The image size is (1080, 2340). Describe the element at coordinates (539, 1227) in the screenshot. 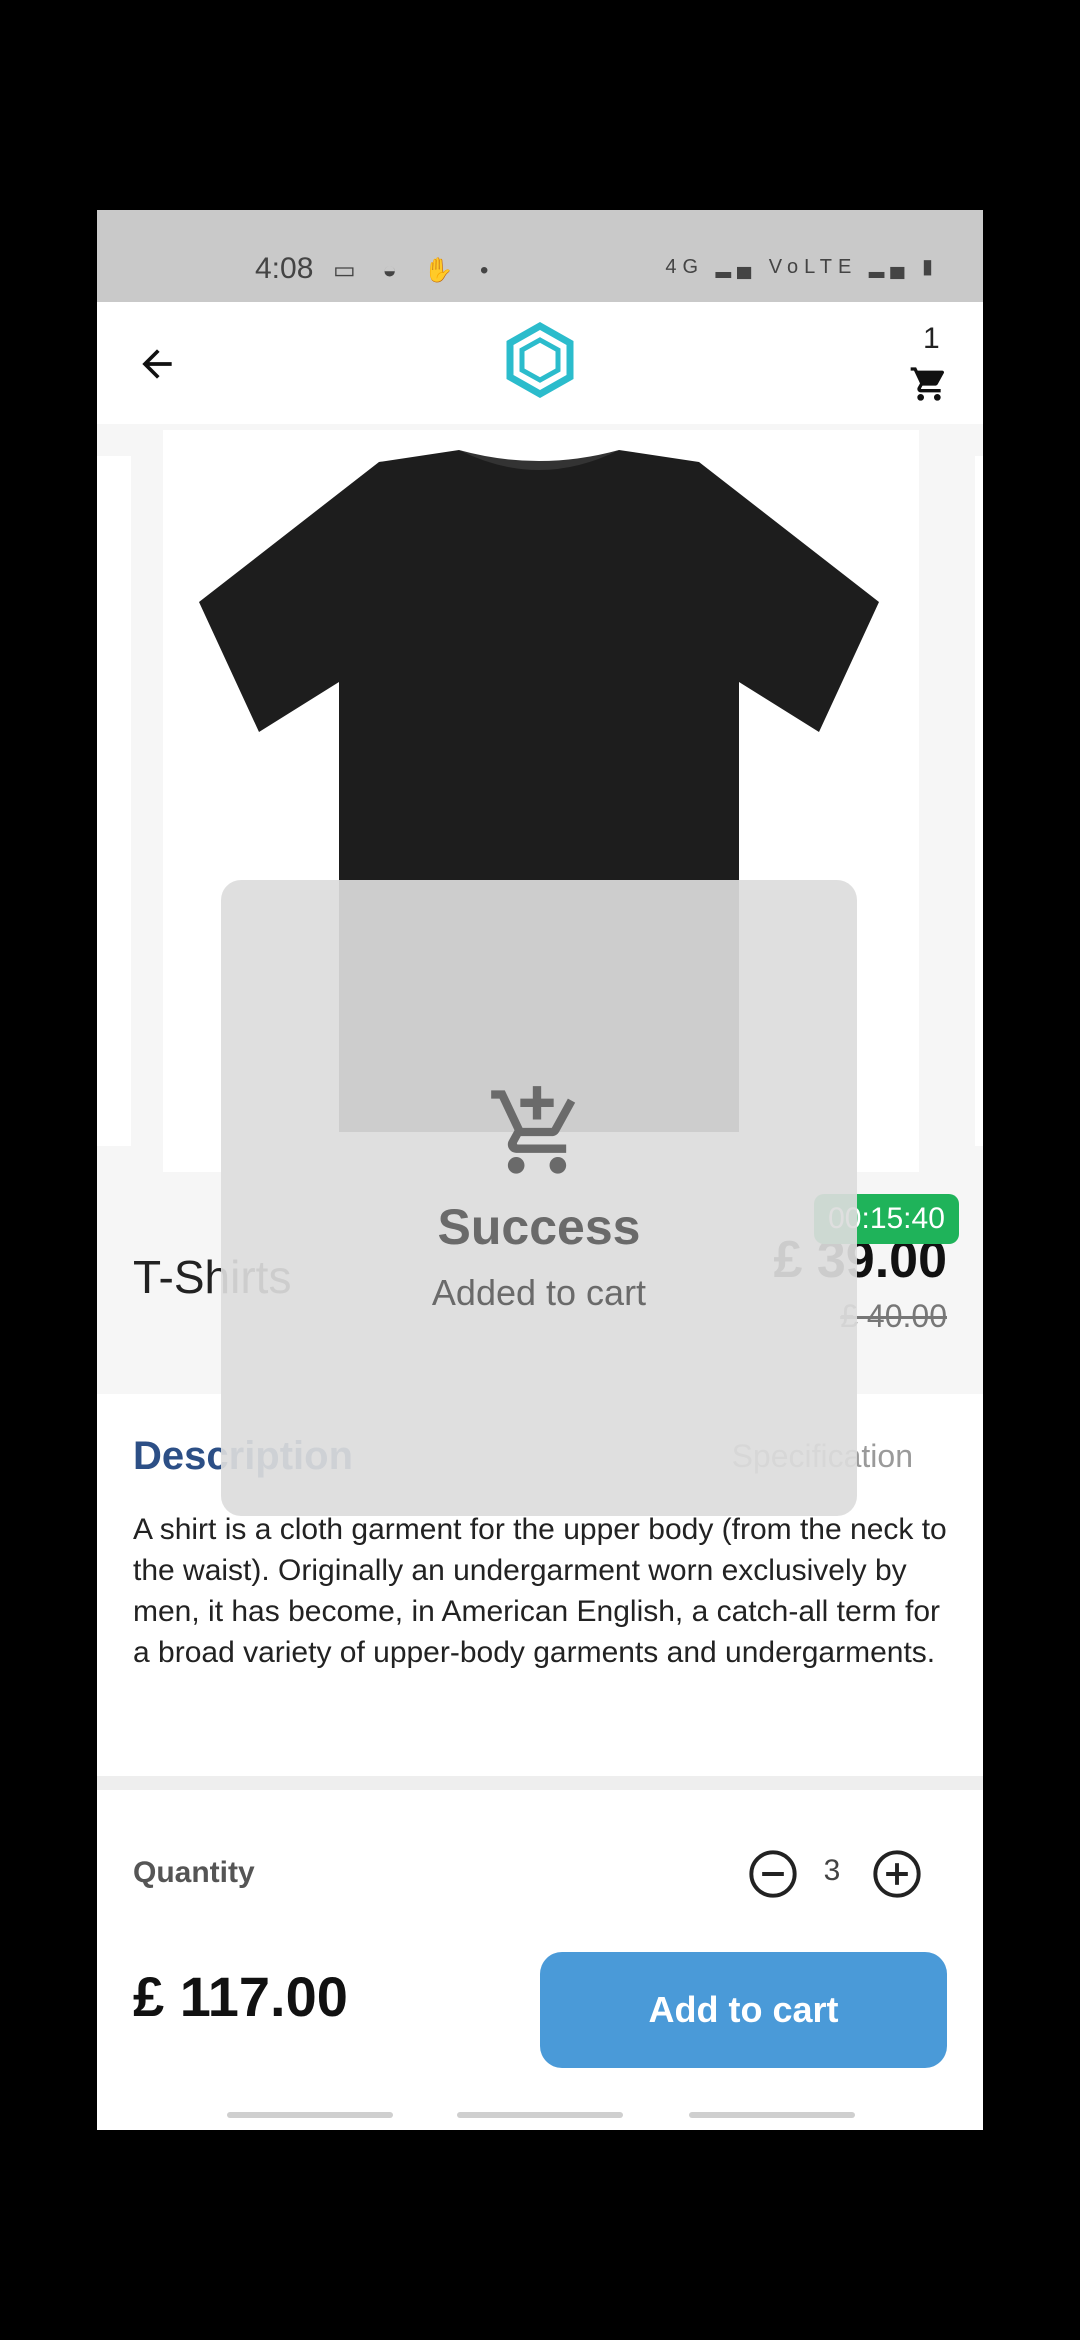

I see `toast-title: Success` at that location.